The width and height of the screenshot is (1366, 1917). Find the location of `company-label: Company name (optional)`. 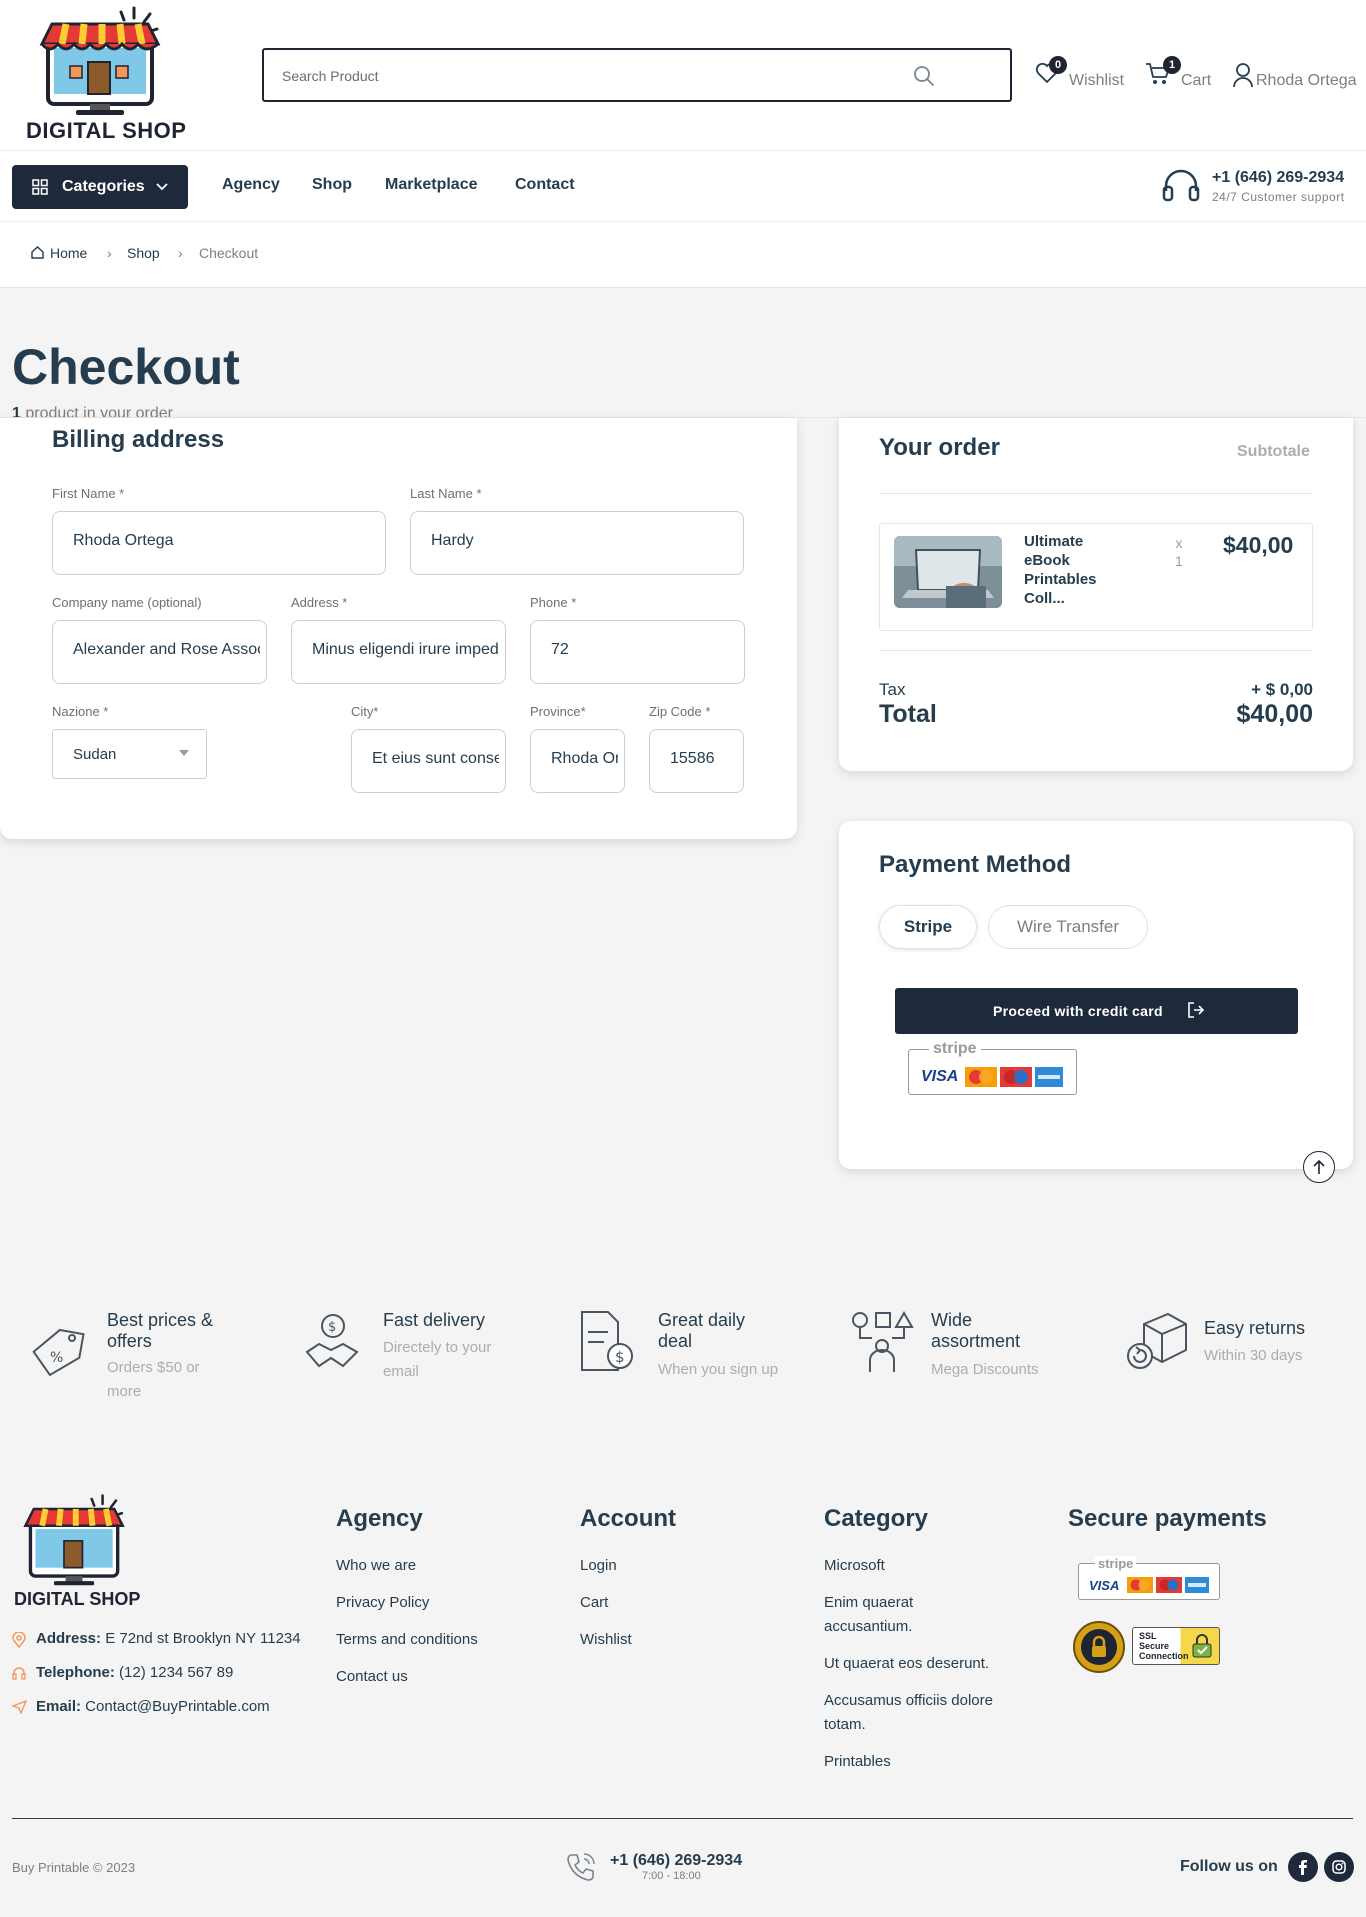

company-label: Company name (optional) is located at coordinates (127, 602).